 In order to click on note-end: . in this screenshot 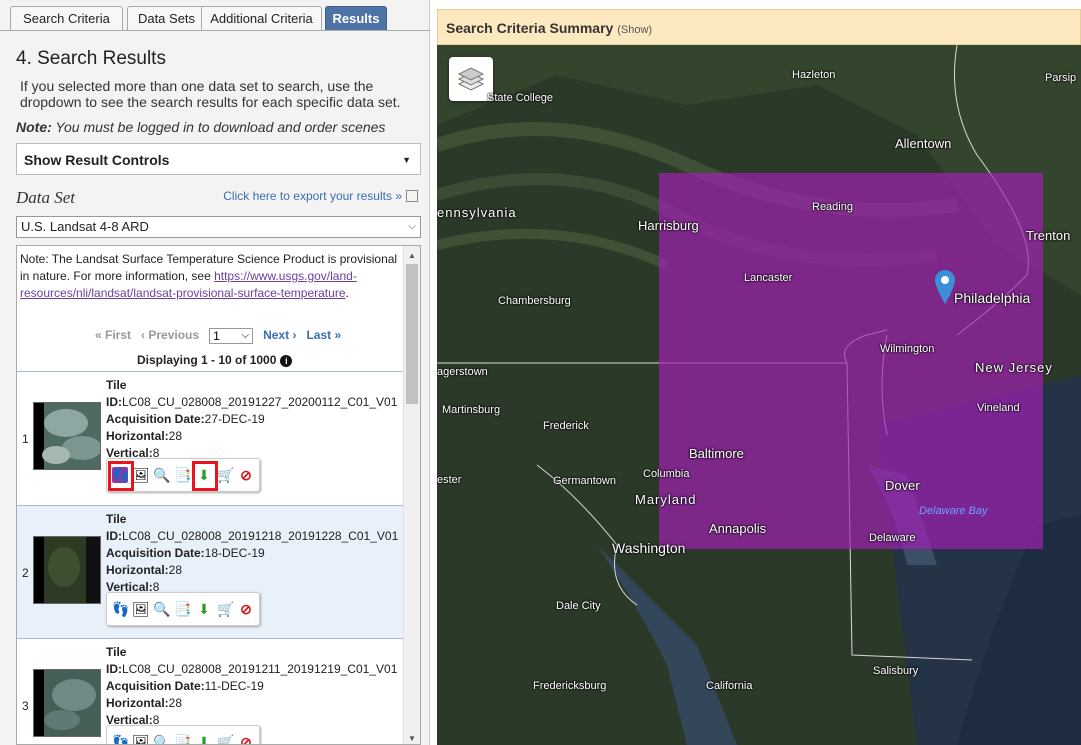, I will do `click(347, 293)`.